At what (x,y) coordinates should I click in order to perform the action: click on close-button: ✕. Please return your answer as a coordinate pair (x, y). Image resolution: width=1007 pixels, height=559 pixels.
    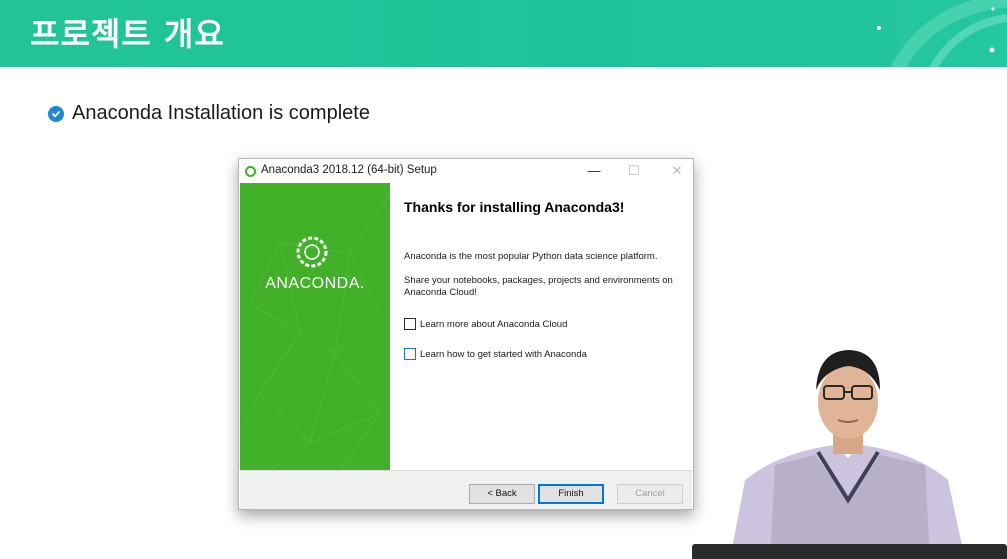
    Looking at the image, I should click on (677, 171).